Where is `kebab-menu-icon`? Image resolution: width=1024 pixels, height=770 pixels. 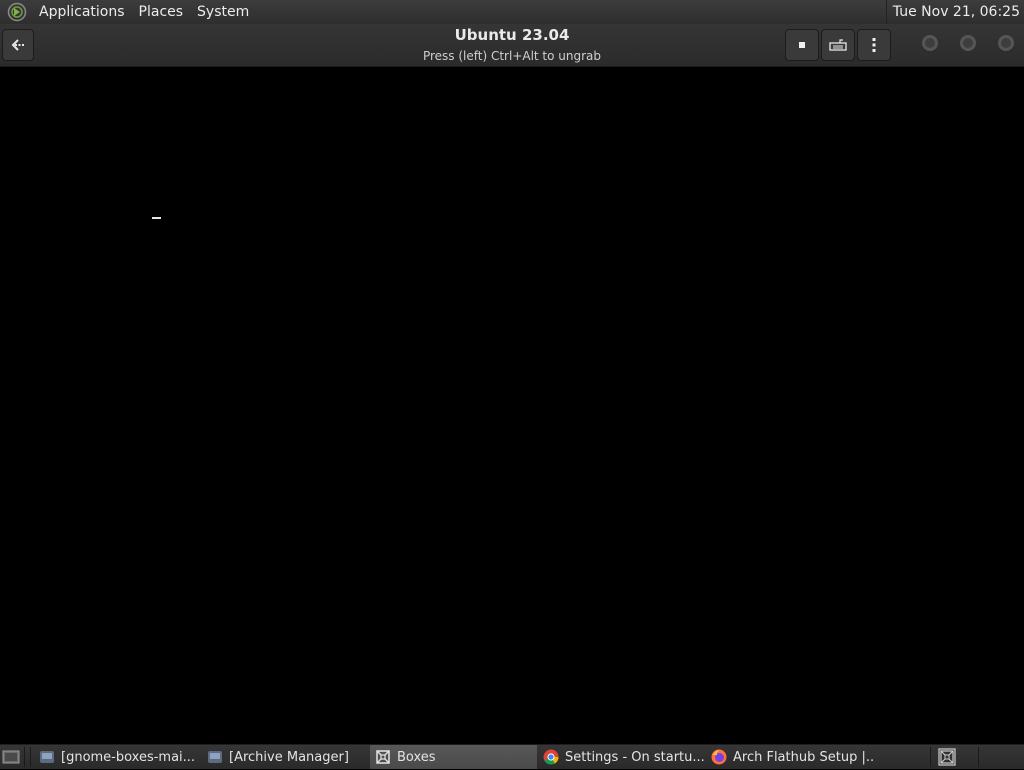
kebab-menu-icon is located at coordinates (874, 45).